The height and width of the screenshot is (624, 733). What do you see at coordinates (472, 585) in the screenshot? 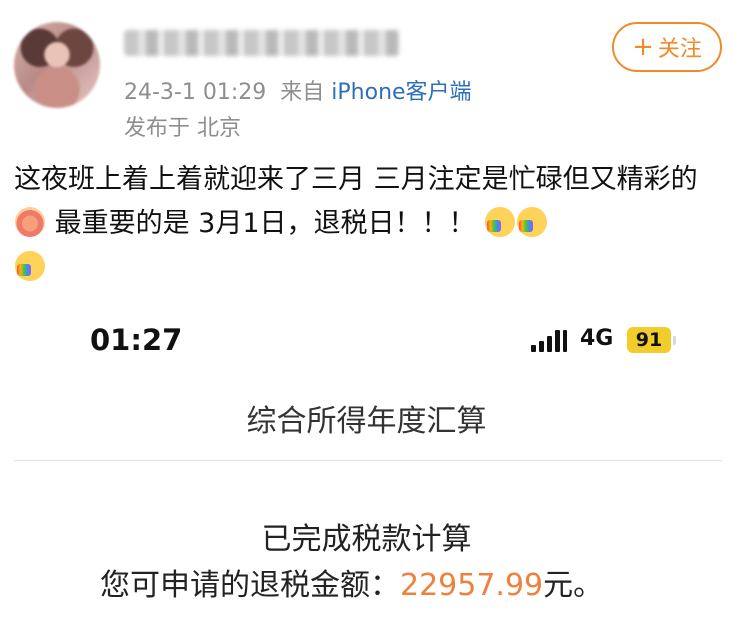
I see `refund-amount: 22957.99` at bounding box center [472, 585].